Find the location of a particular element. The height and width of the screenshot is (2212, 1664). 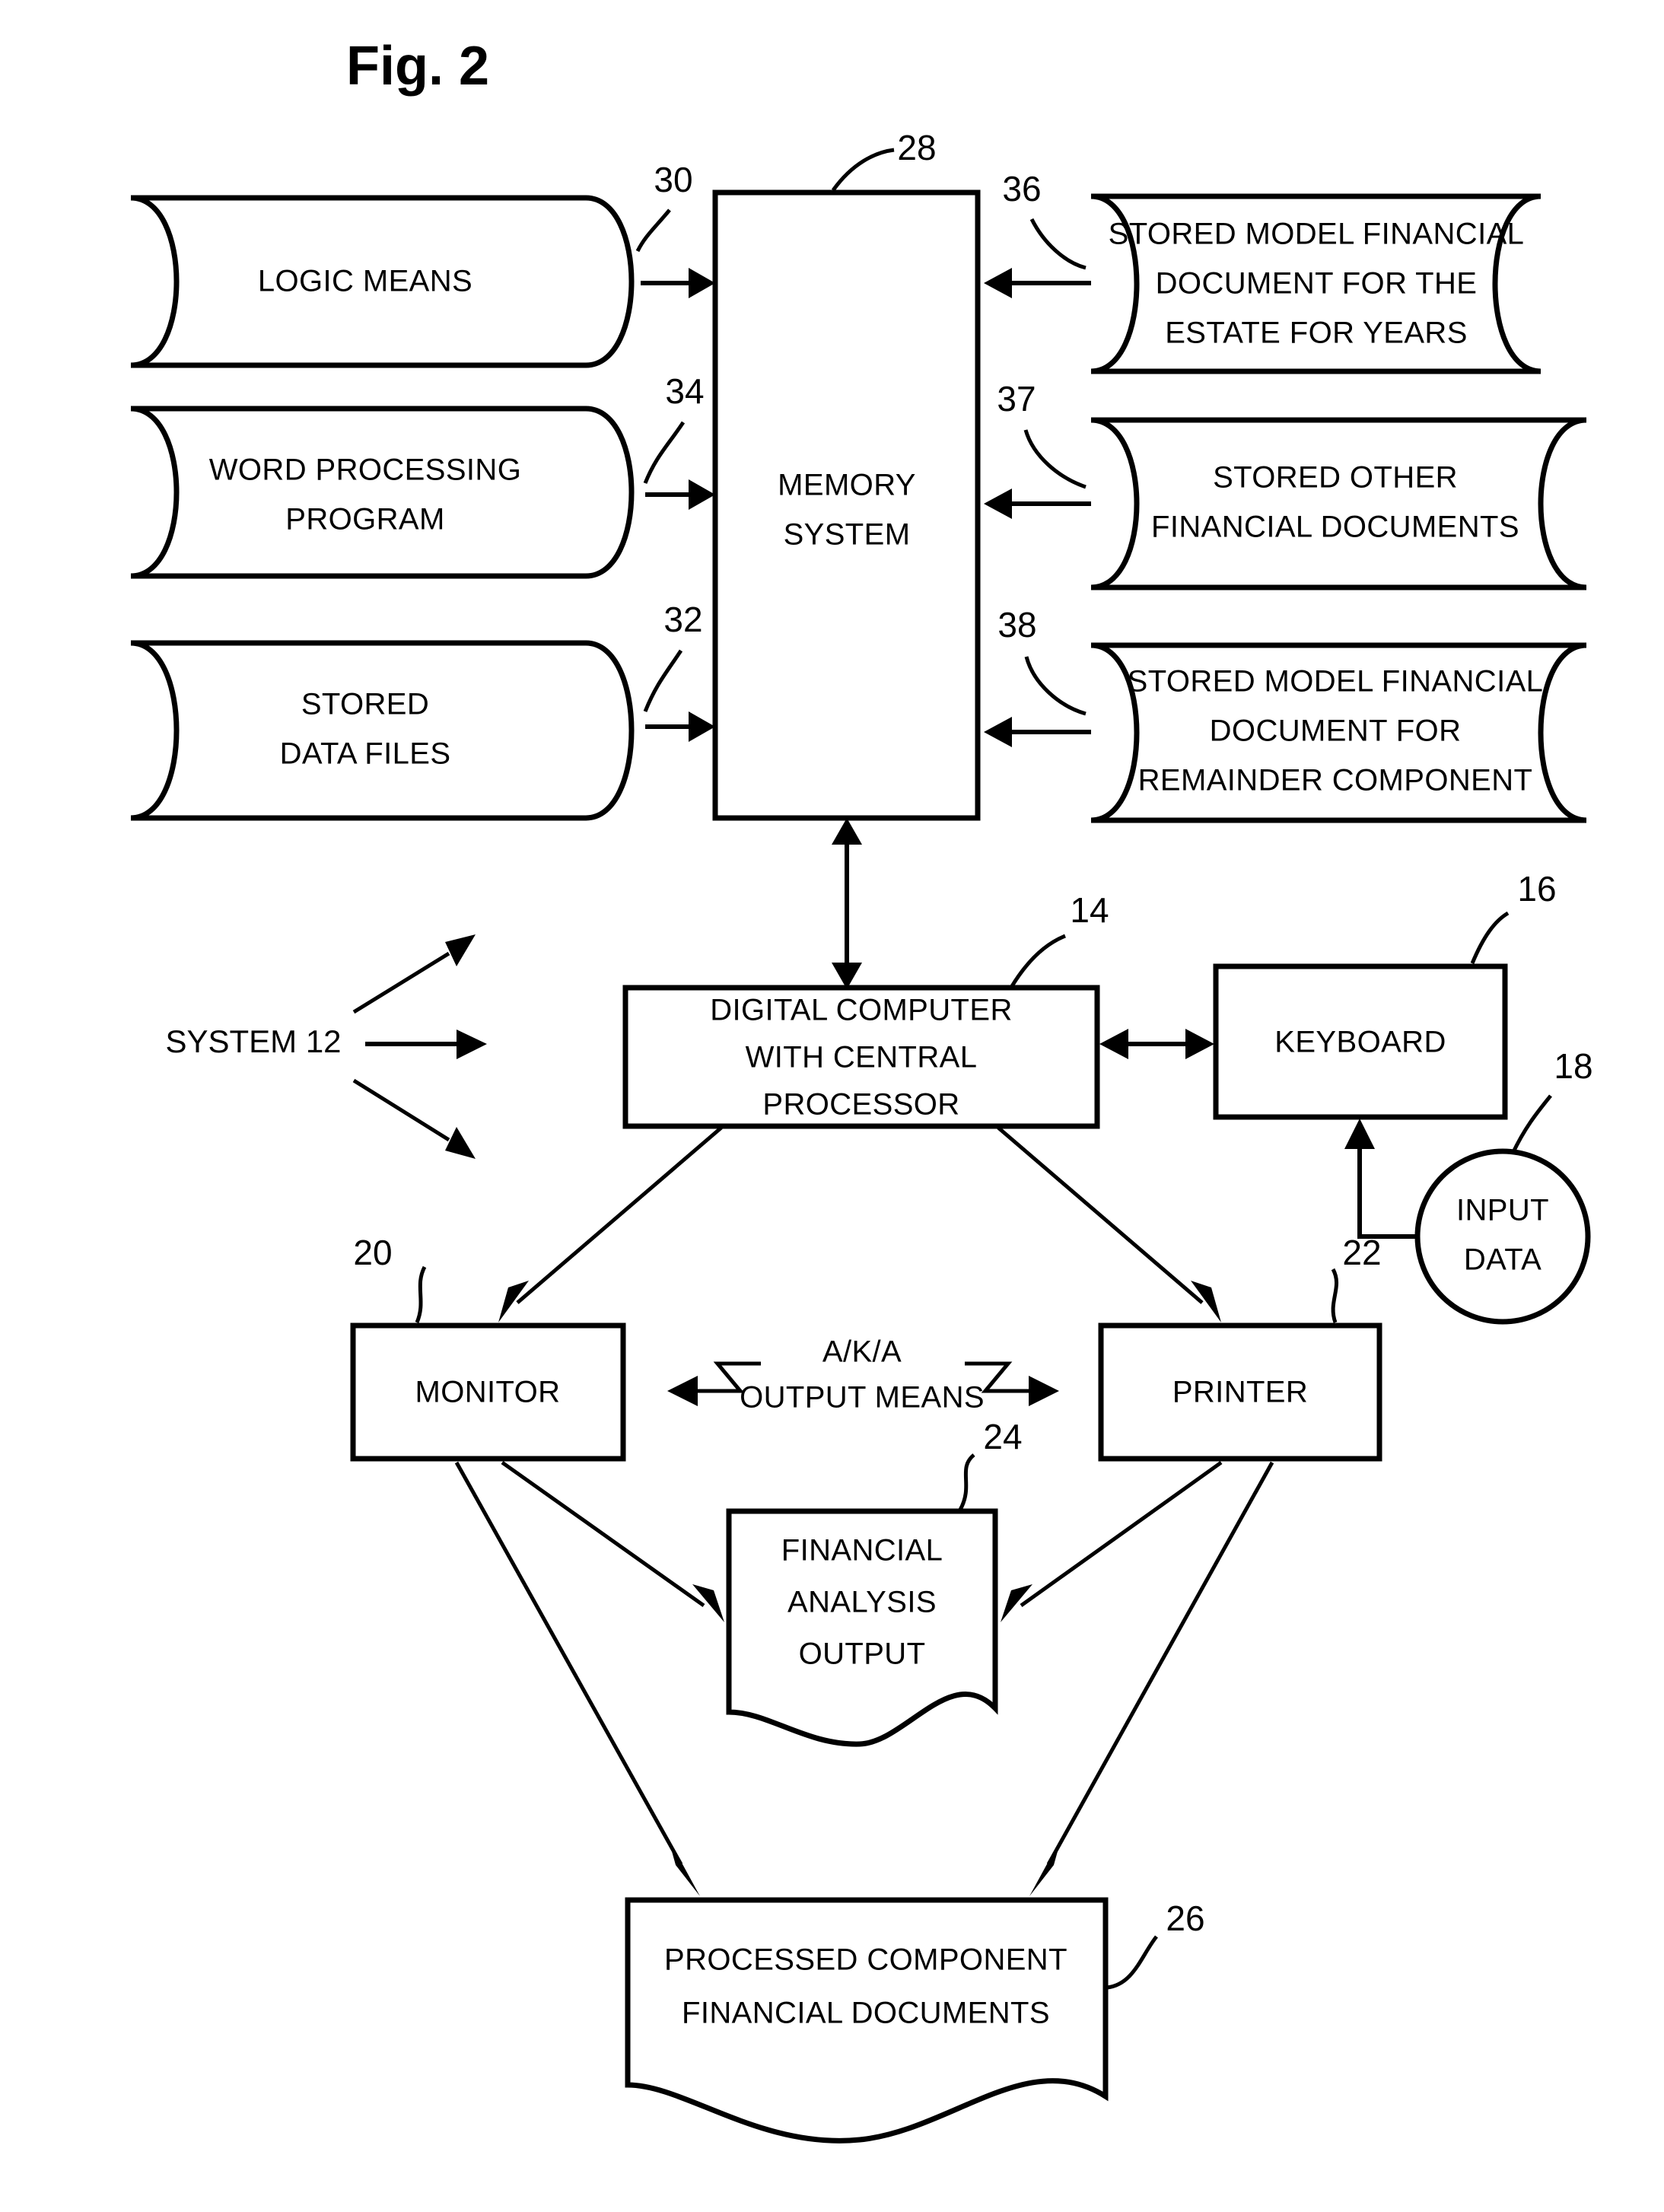

processed-component-documents-leader is located at coordinates (1132, 1962).